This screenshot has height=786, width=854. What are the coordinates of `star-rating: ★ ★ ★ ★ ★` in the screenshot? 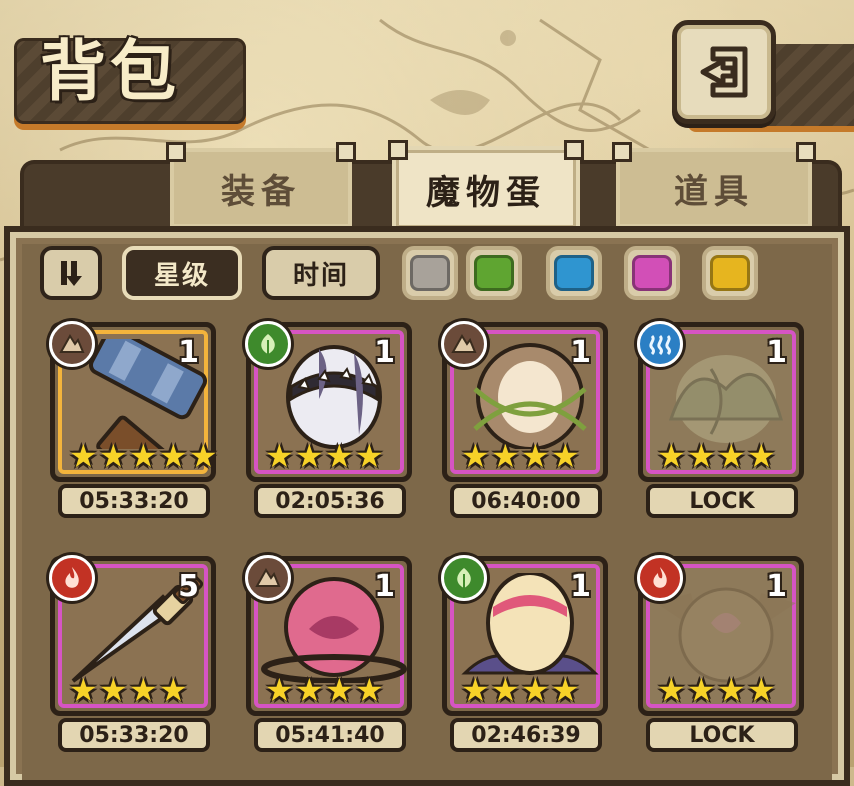 It's located at (144, 456).